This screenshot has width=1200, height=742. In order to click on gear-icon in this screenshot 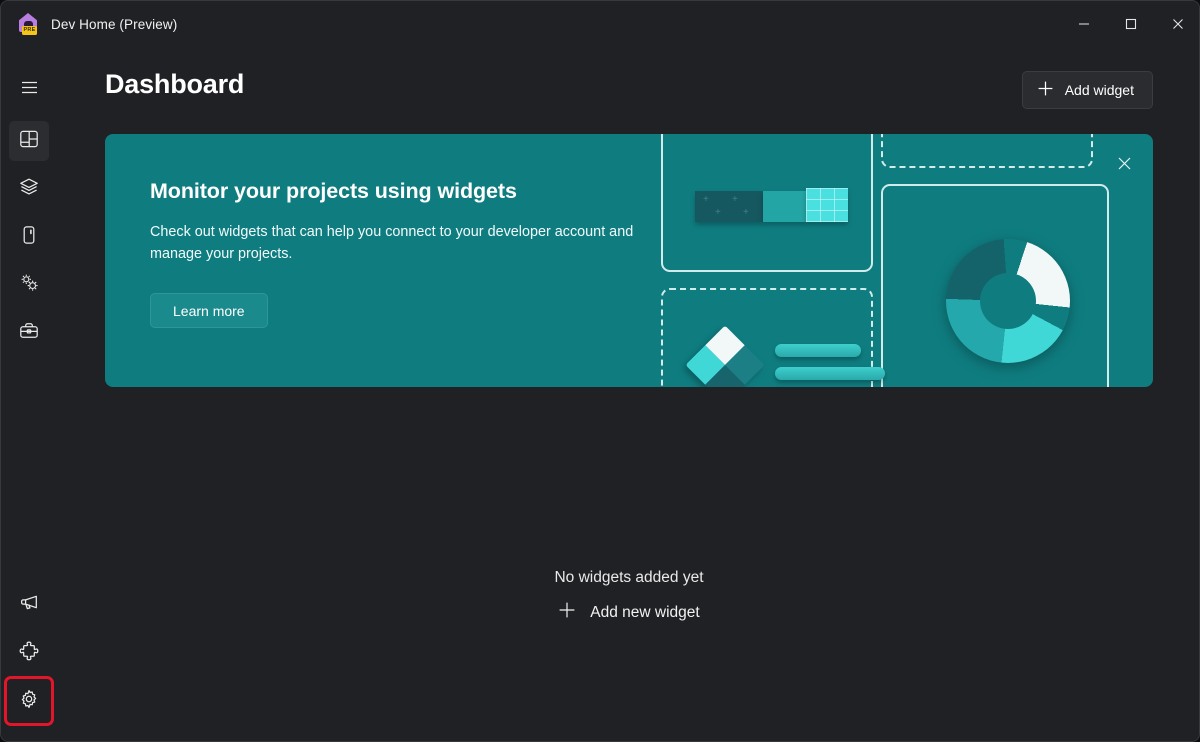, I will do `click(29, 701)`.